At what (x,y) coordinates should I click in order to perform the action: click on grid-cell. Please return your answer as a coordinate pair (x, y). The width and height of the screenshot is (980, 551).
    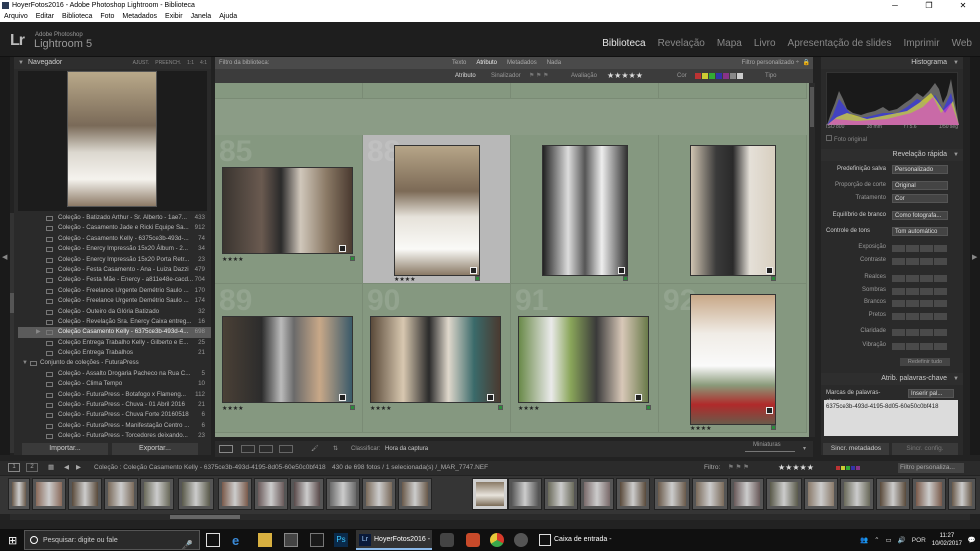
    Looking at the image, I should click on (733, 209).